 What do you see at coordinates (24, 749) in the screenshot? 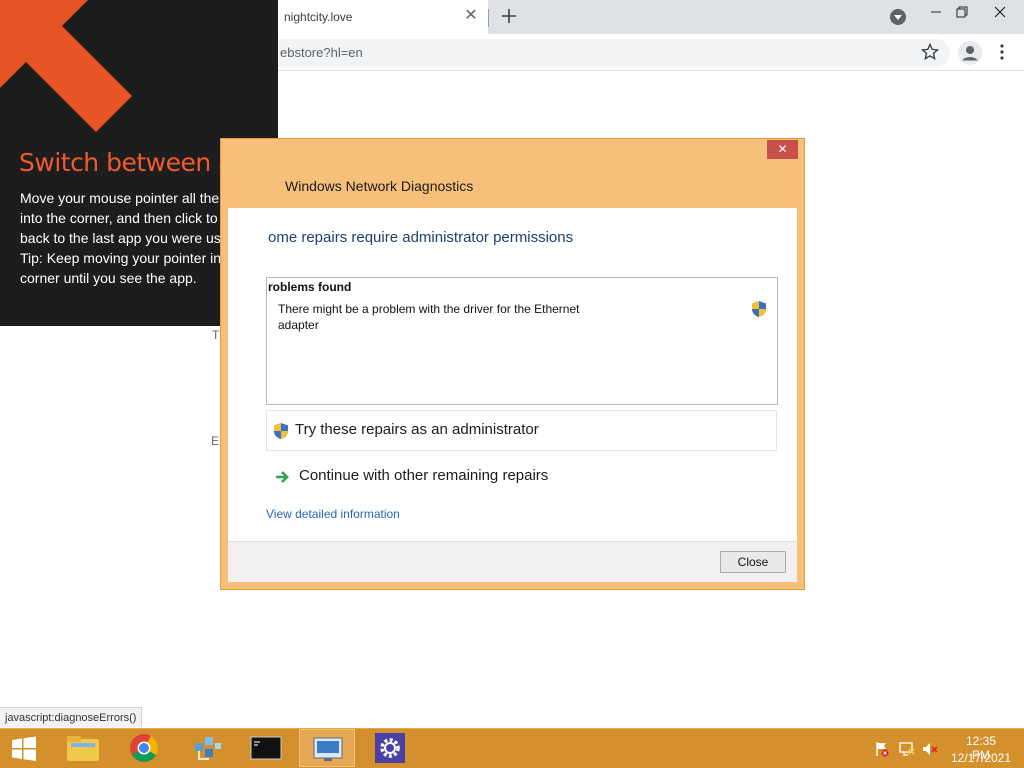
I see `start-icon` at bounding box center [24, 749].